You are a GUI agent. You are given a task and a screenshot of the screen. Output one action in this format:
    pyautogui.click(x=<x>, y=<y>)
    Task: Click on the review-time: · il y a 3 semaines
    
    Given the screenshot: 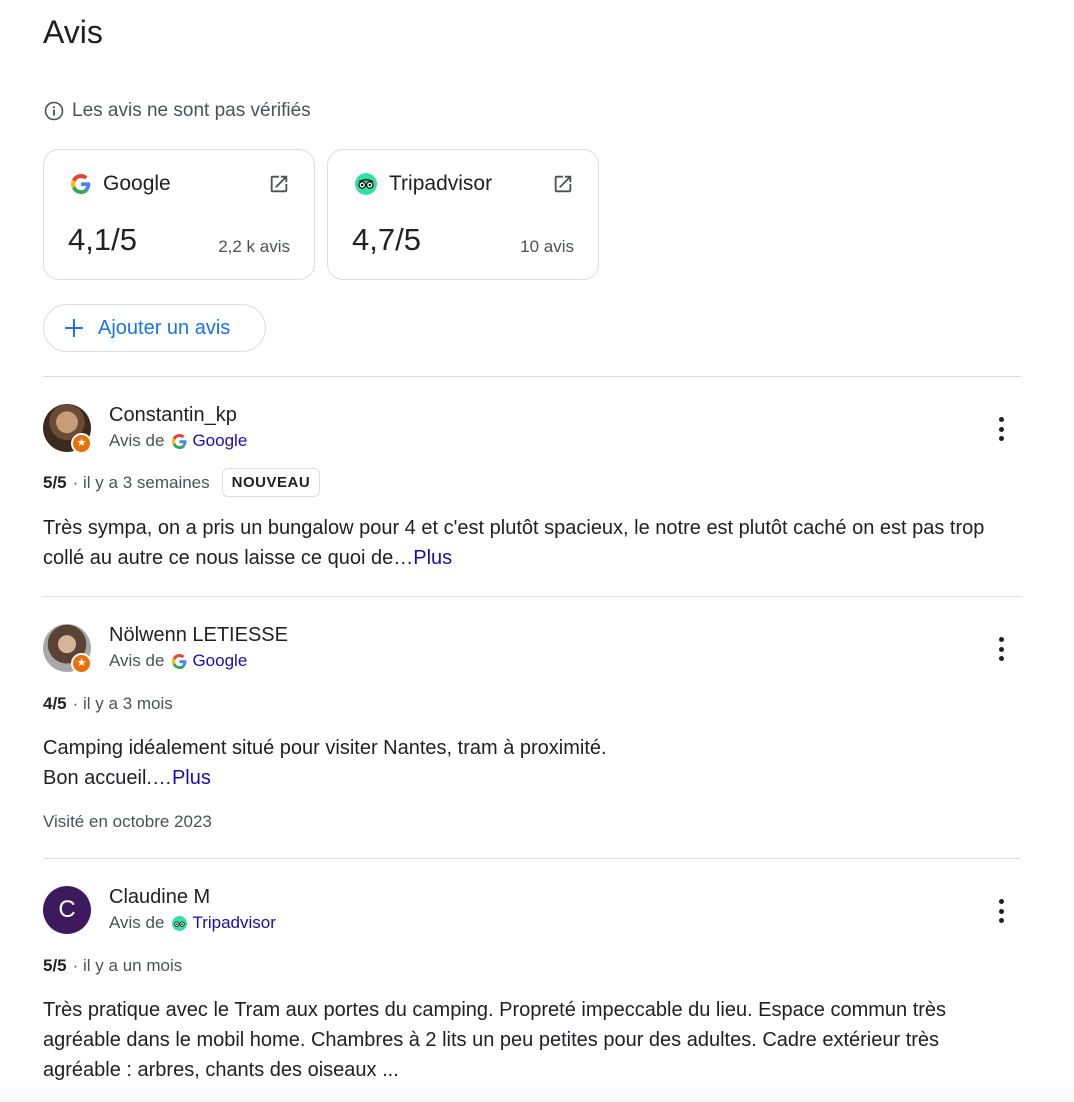 What is the action you would take?
    pyautogui.click(x=141, y=482)
    